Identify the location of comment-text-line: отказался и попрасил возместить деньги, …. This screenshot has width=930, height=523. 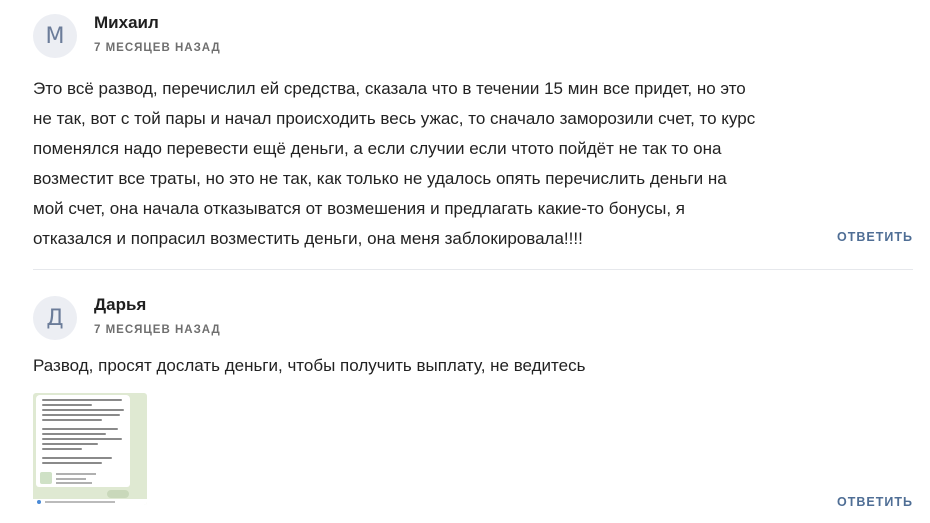
(308, 238).